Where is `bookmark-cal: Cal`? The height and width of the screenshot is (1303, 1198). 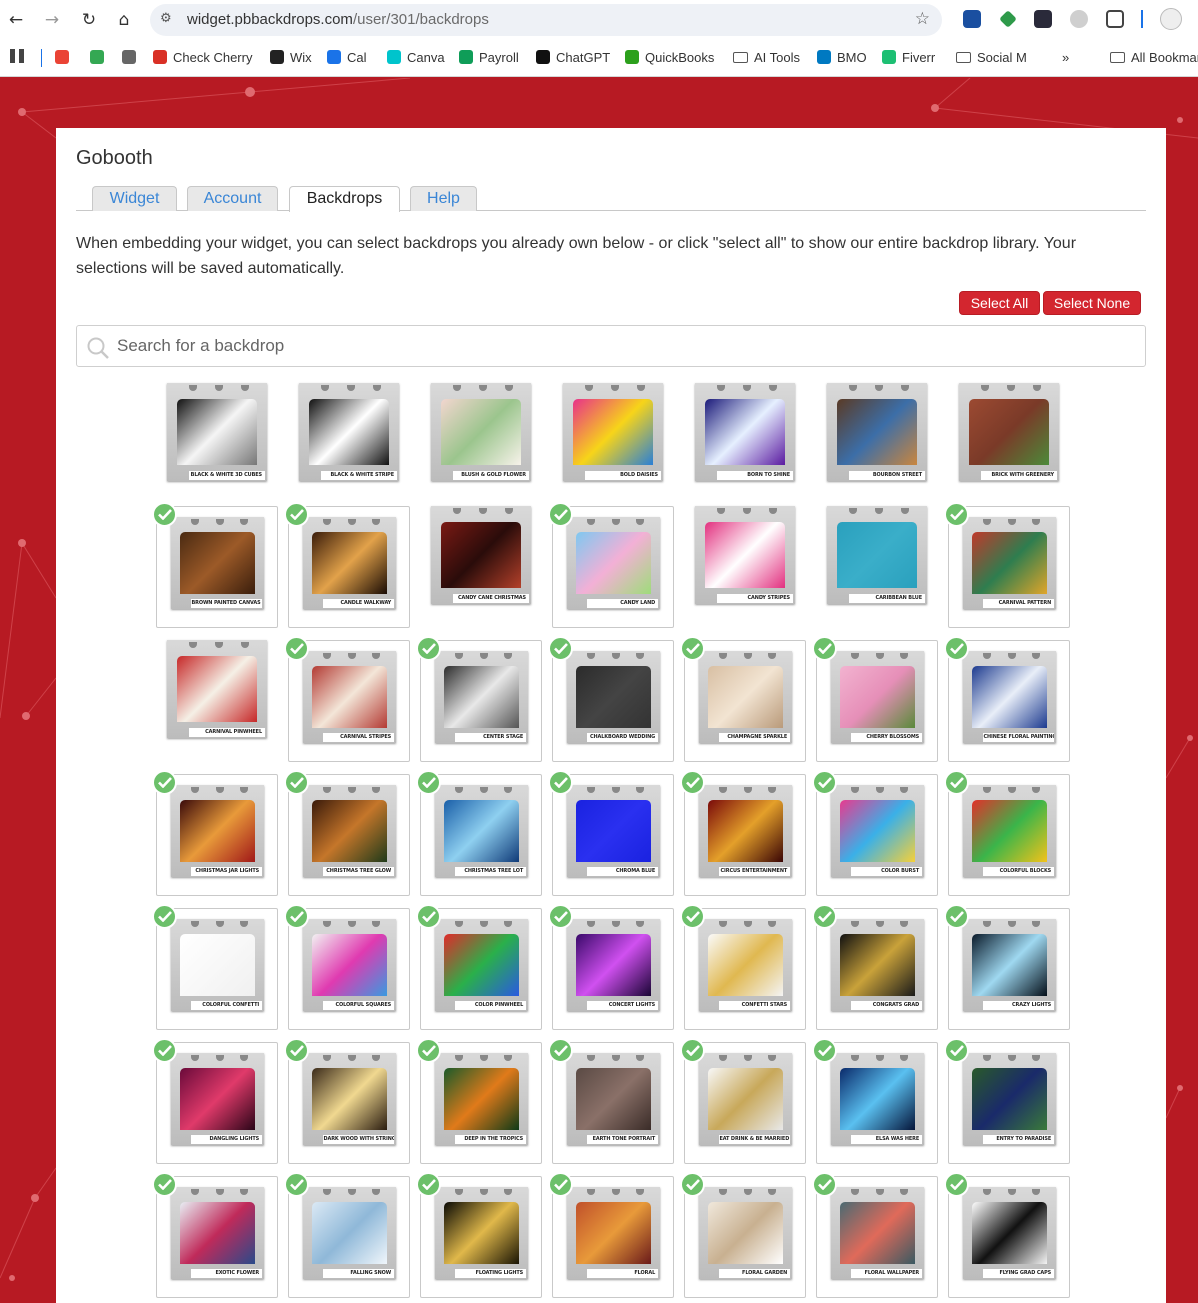
bookmark-cal: Cal is located at coordinates (347, 58).